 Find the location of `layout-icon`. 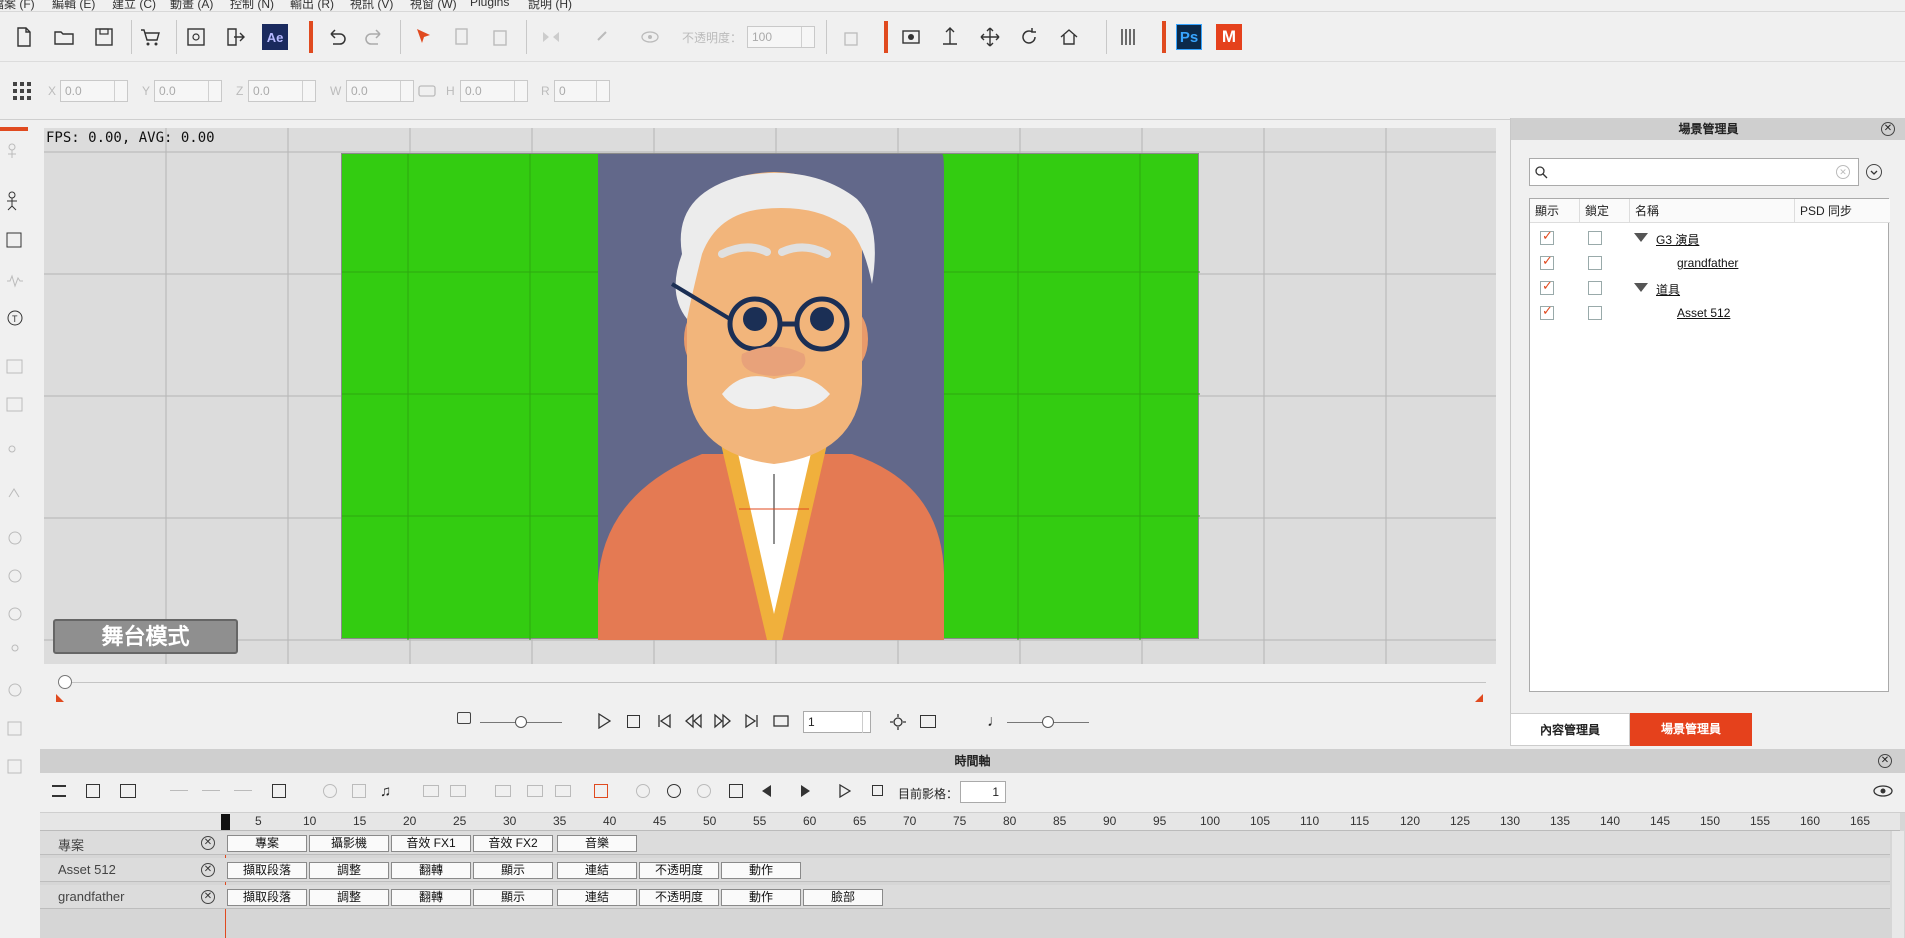

layout-icon is located at coordinates (15, 367).